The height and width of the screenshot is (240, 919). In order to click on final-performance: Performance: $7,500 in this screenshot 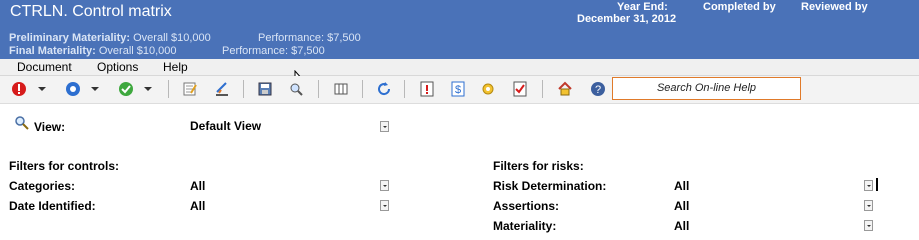, I will do `click(273, 51)`.